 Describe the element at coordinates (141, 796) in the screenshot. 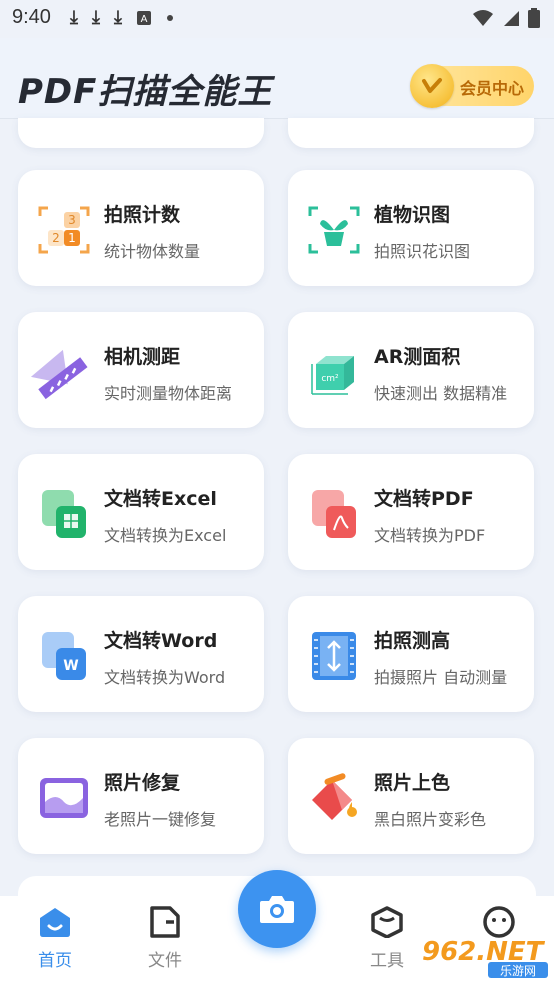

I see `tool-card-photo-repair: 照片修复 老照片一键修复` at that location.